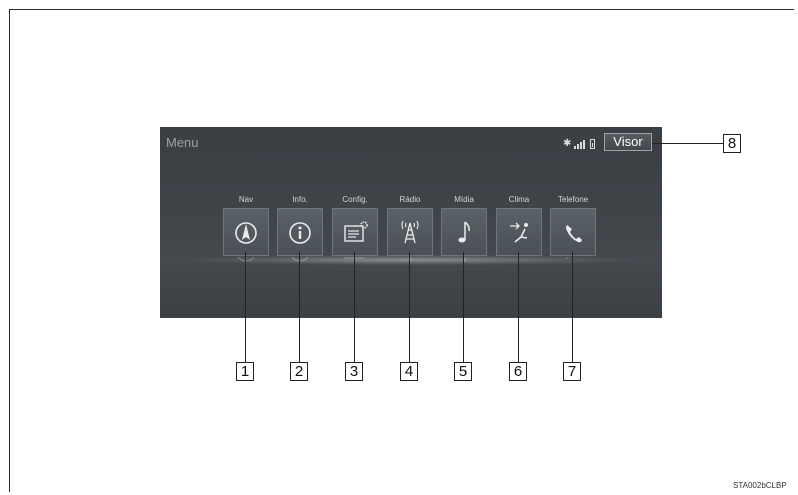  I want to click on clima-reflection, so click(519, 266).